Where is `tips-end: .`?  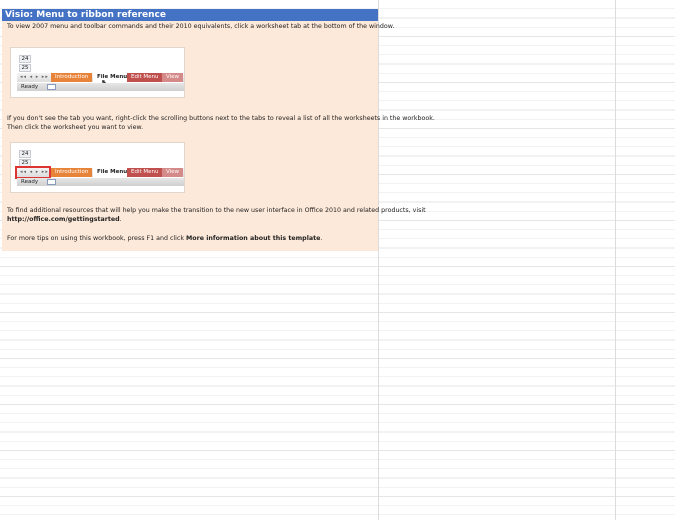
tips-end: . is located at coordinates (321, 238).